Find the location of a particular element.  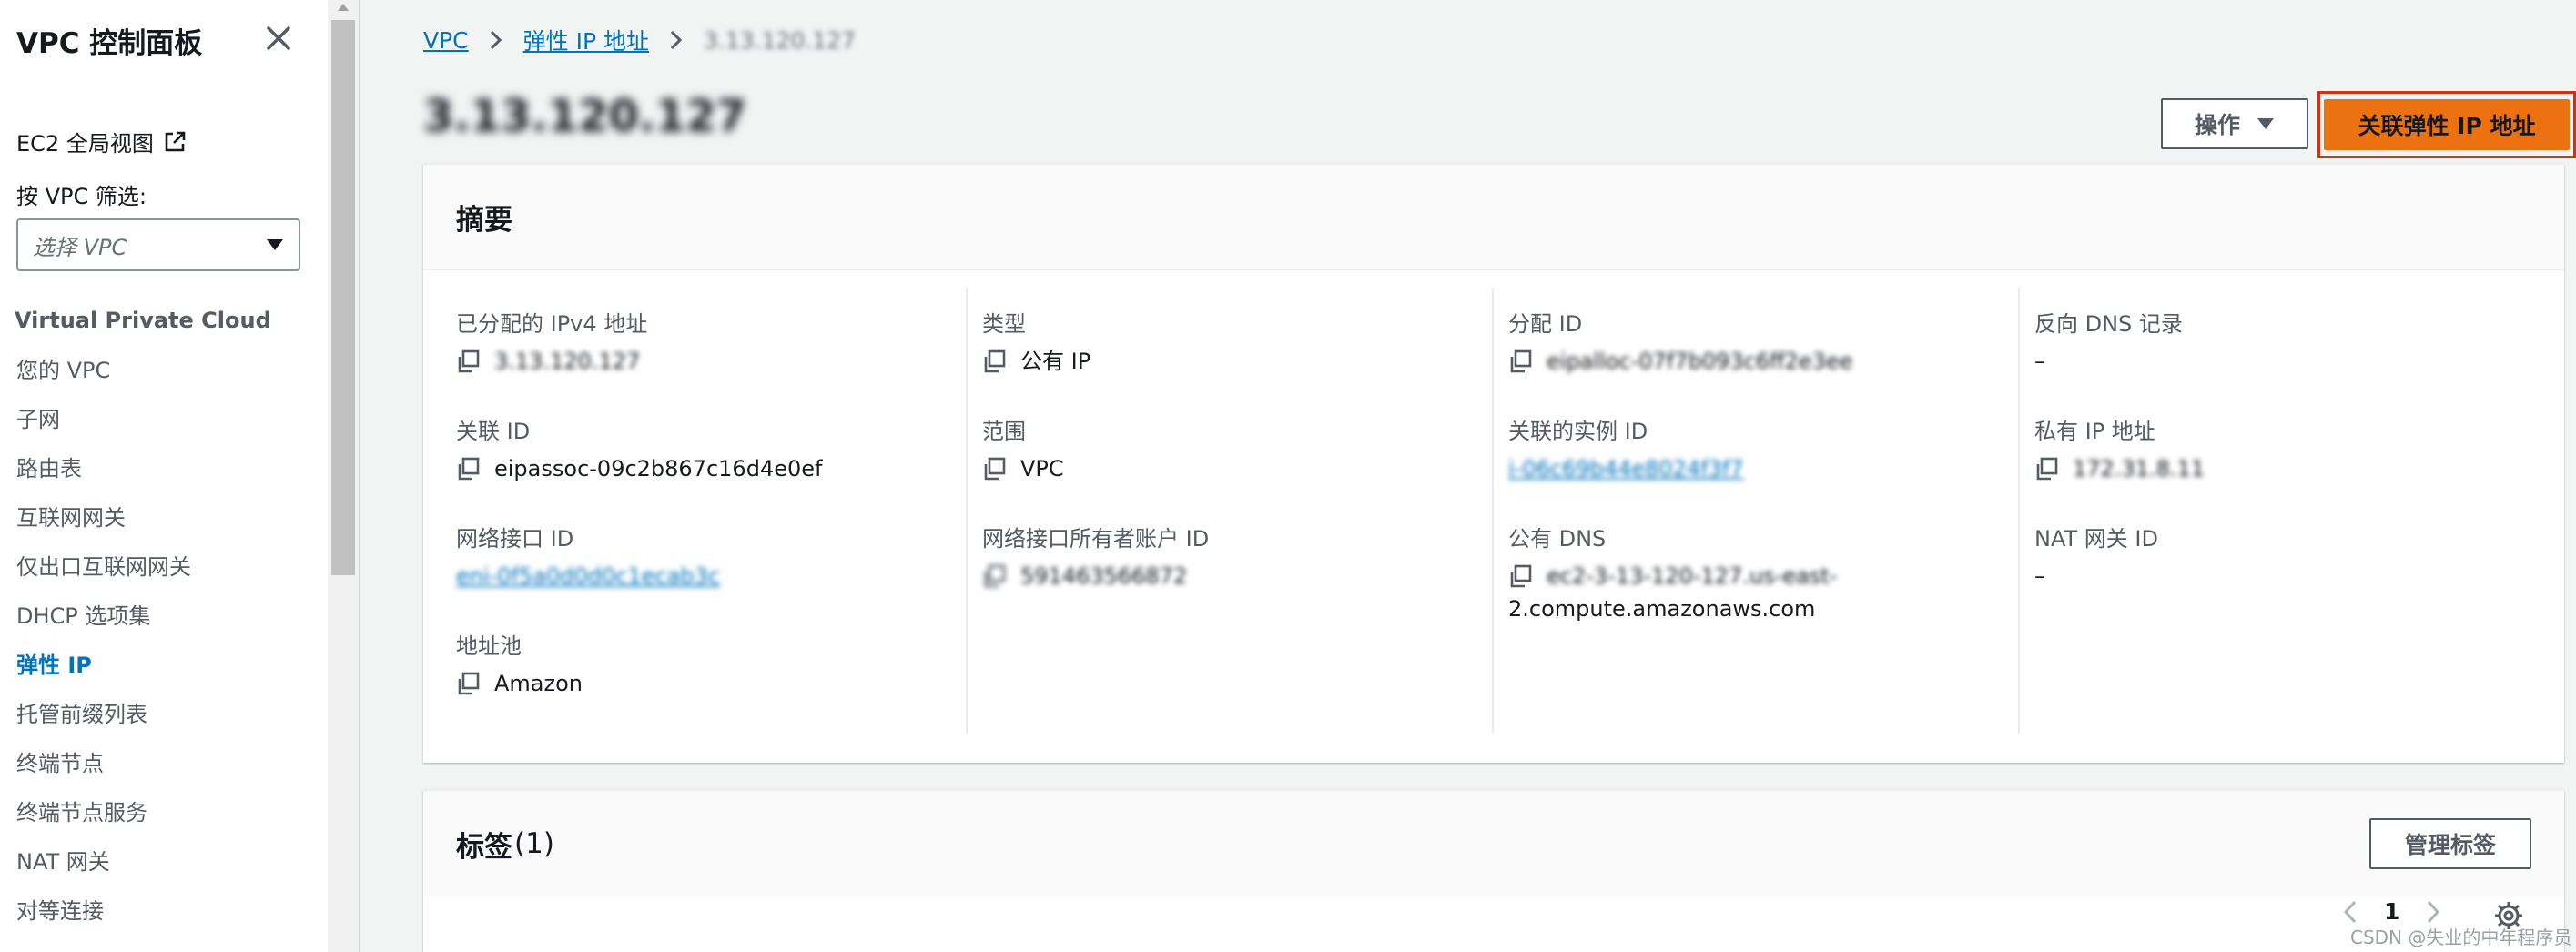

breadcrumb: VPC 弹性 IP 地址 3.13.120.127 is located at coordinates (639, 40).